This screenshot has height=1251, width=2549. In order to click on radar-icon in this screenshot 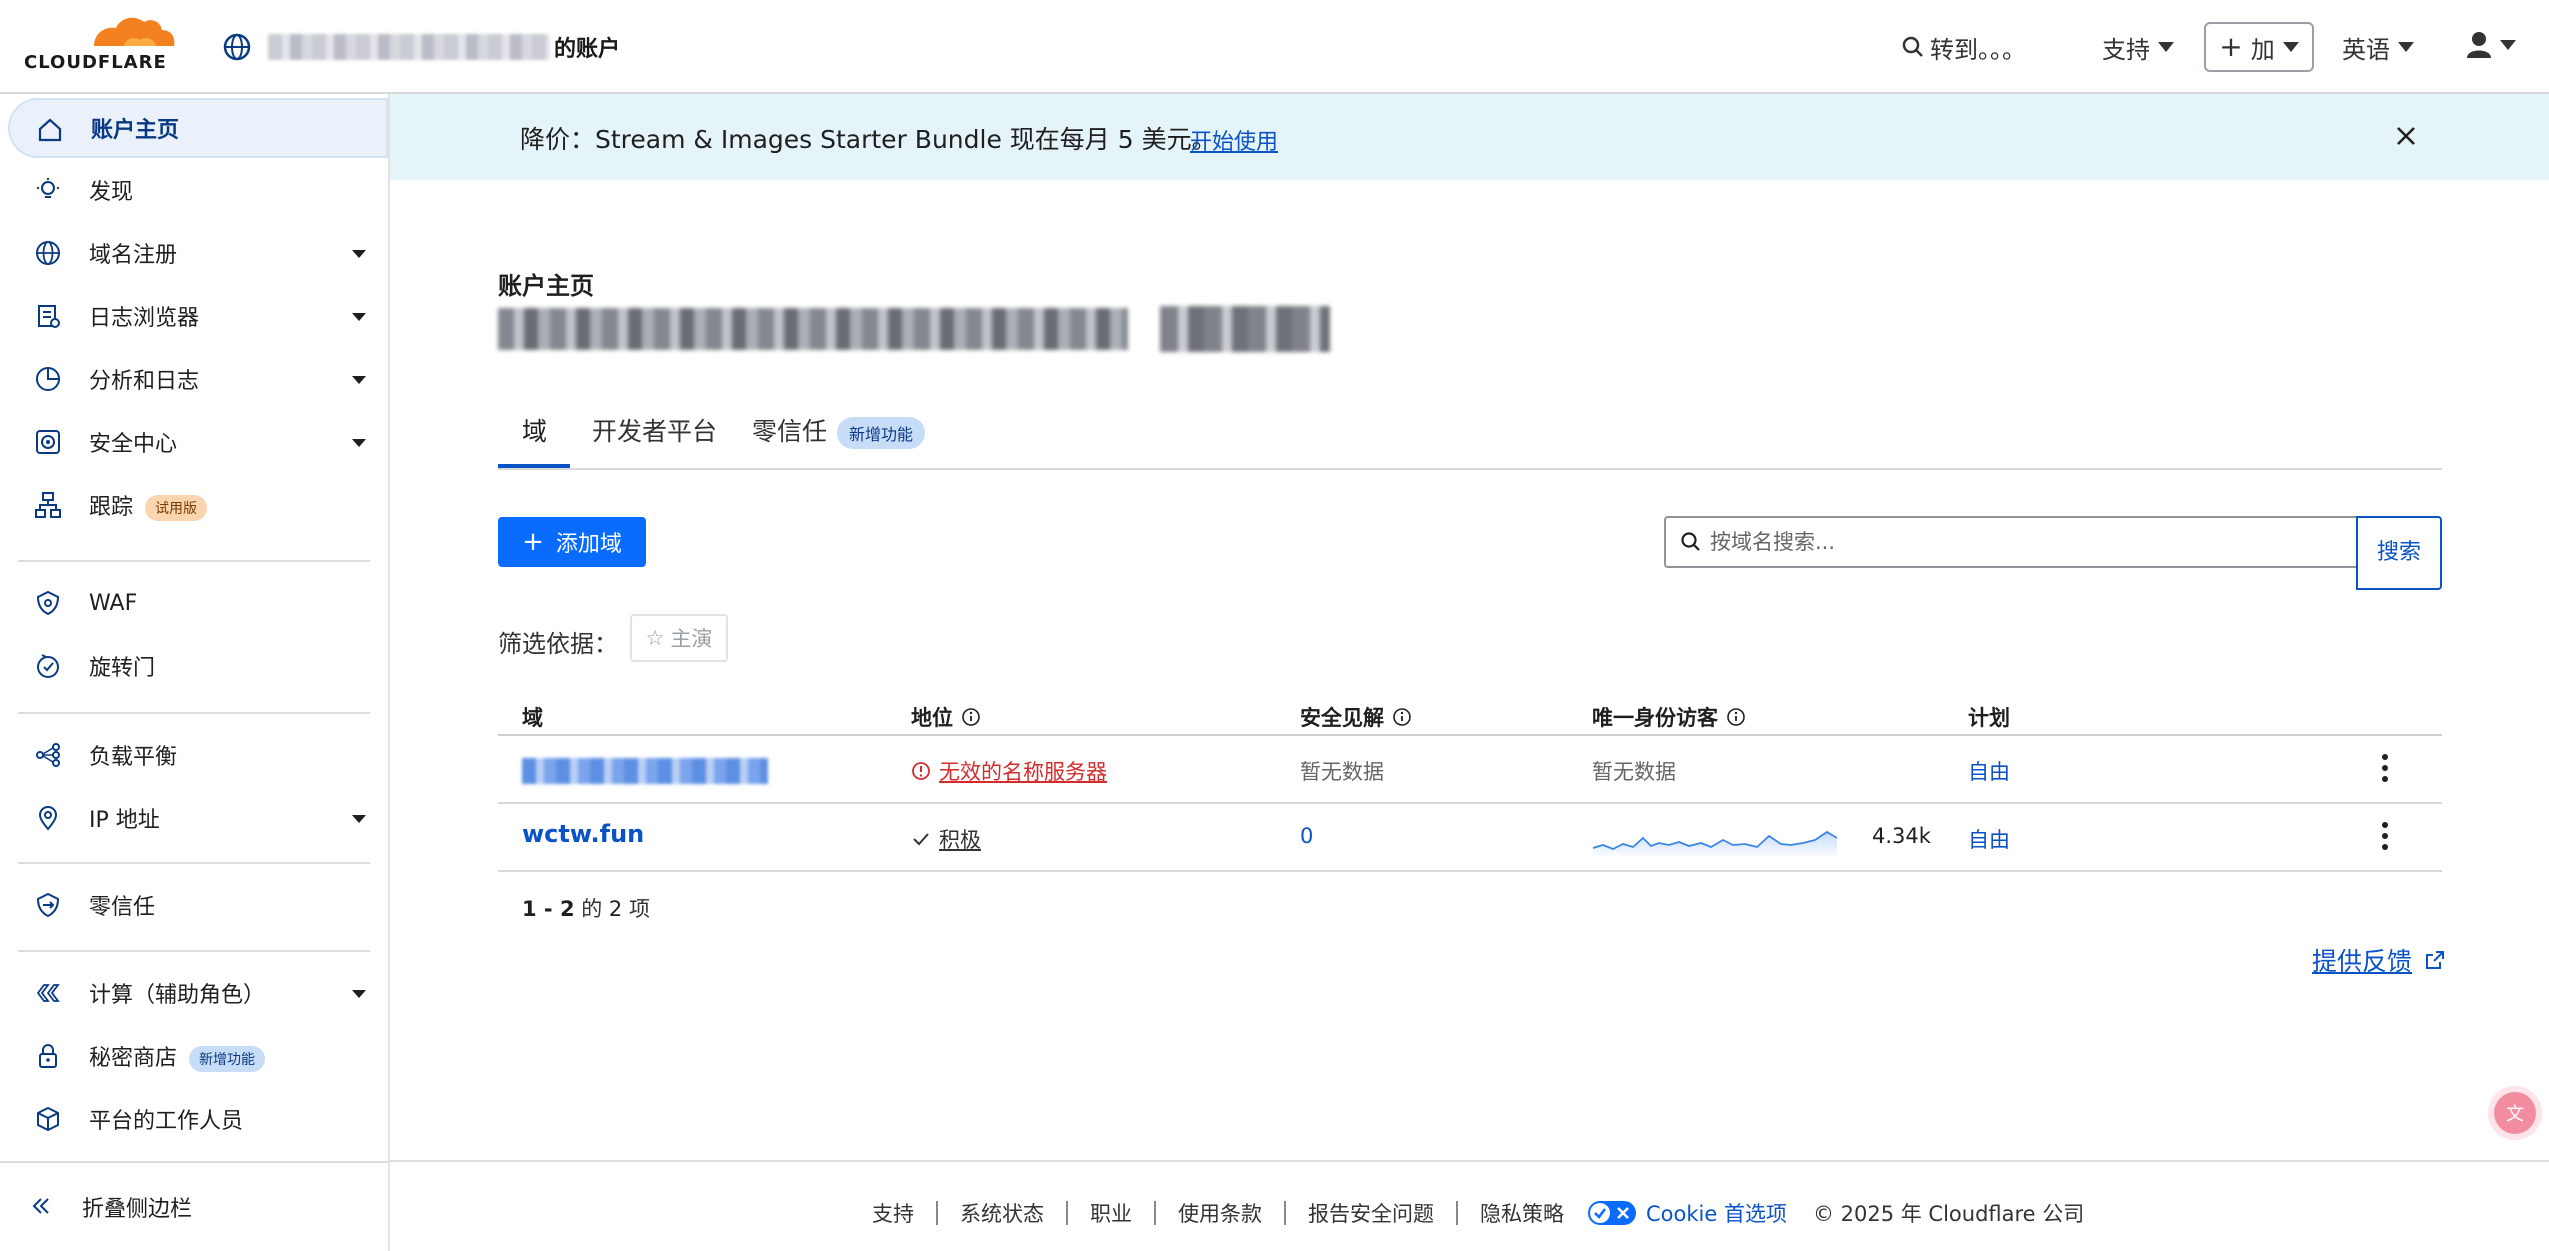, I will do `click(48, 442)`.